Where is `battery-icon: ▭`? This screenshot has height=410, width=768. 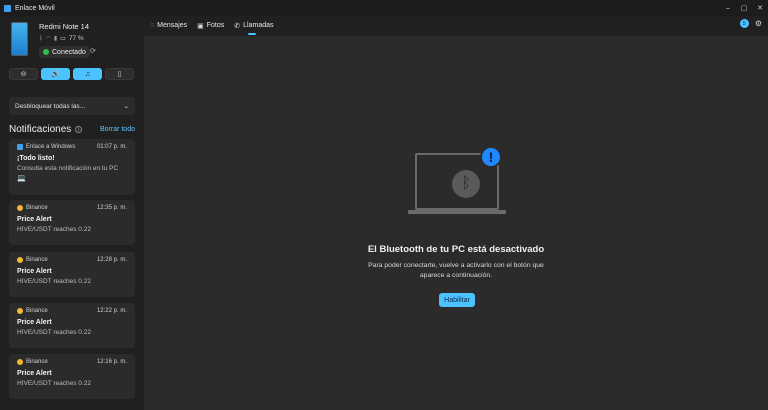 battery-icon: ▭ is located at coordinates (63, 39).